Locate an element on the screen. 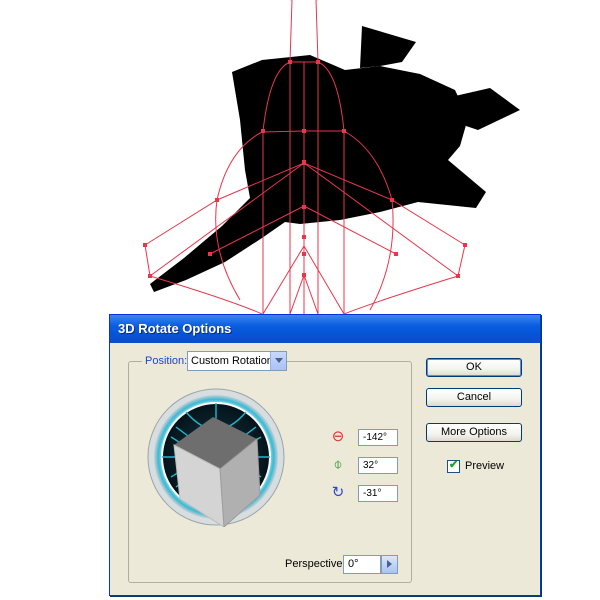  chevron-down-icon is located at coordinates (278, 361).